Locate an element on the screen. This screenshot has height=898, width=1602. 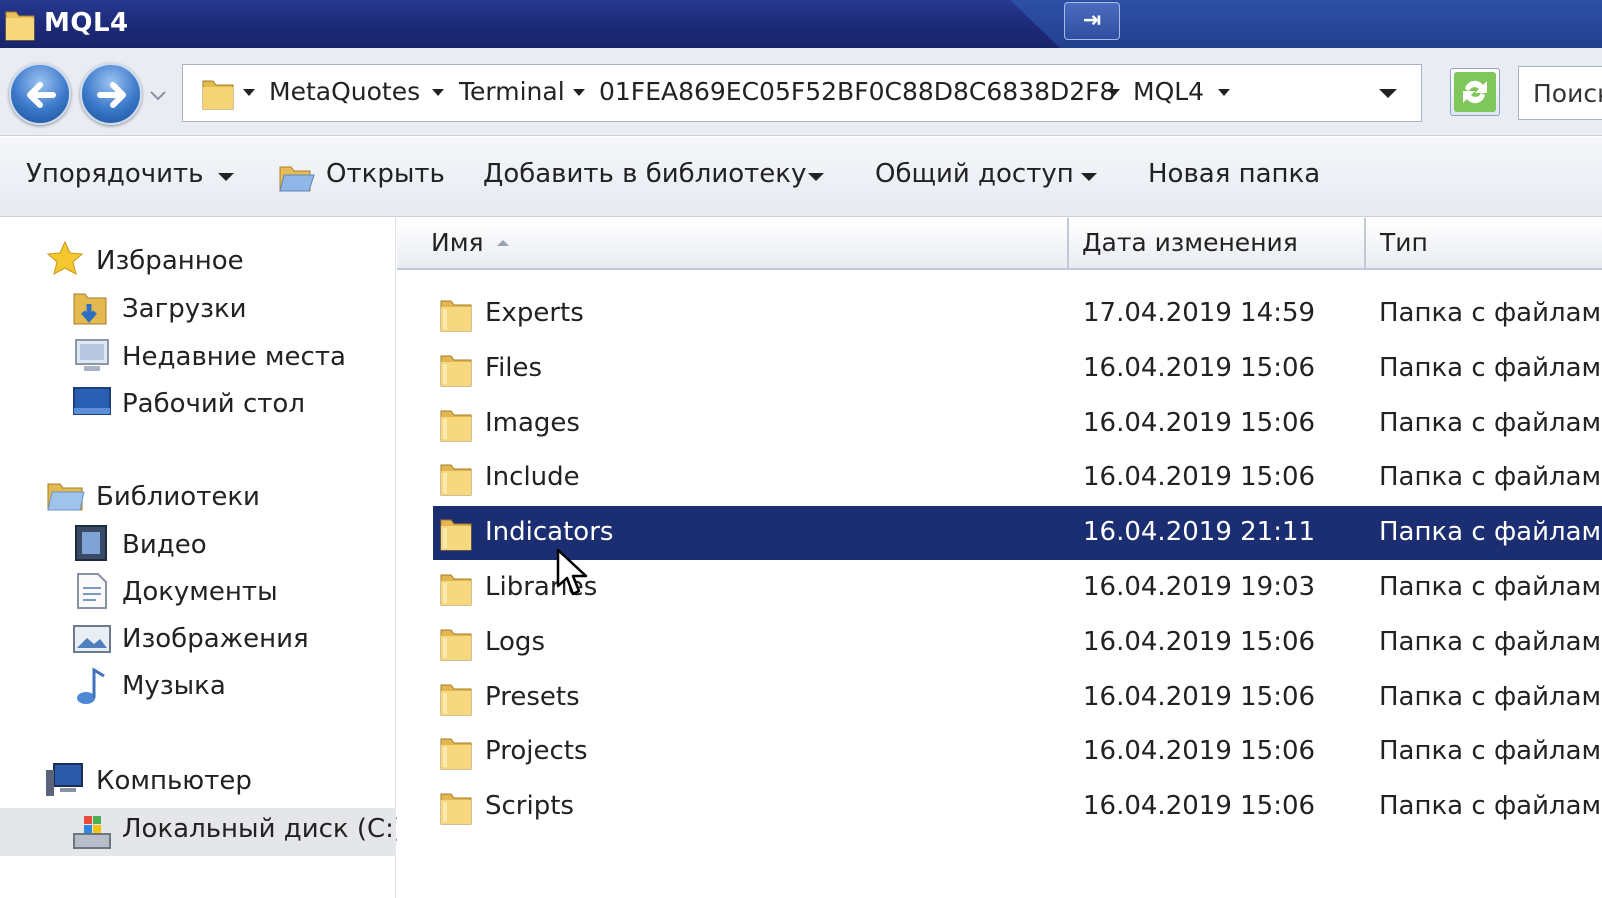
column-type-header: Тип is located at coordinates (1404, 242).